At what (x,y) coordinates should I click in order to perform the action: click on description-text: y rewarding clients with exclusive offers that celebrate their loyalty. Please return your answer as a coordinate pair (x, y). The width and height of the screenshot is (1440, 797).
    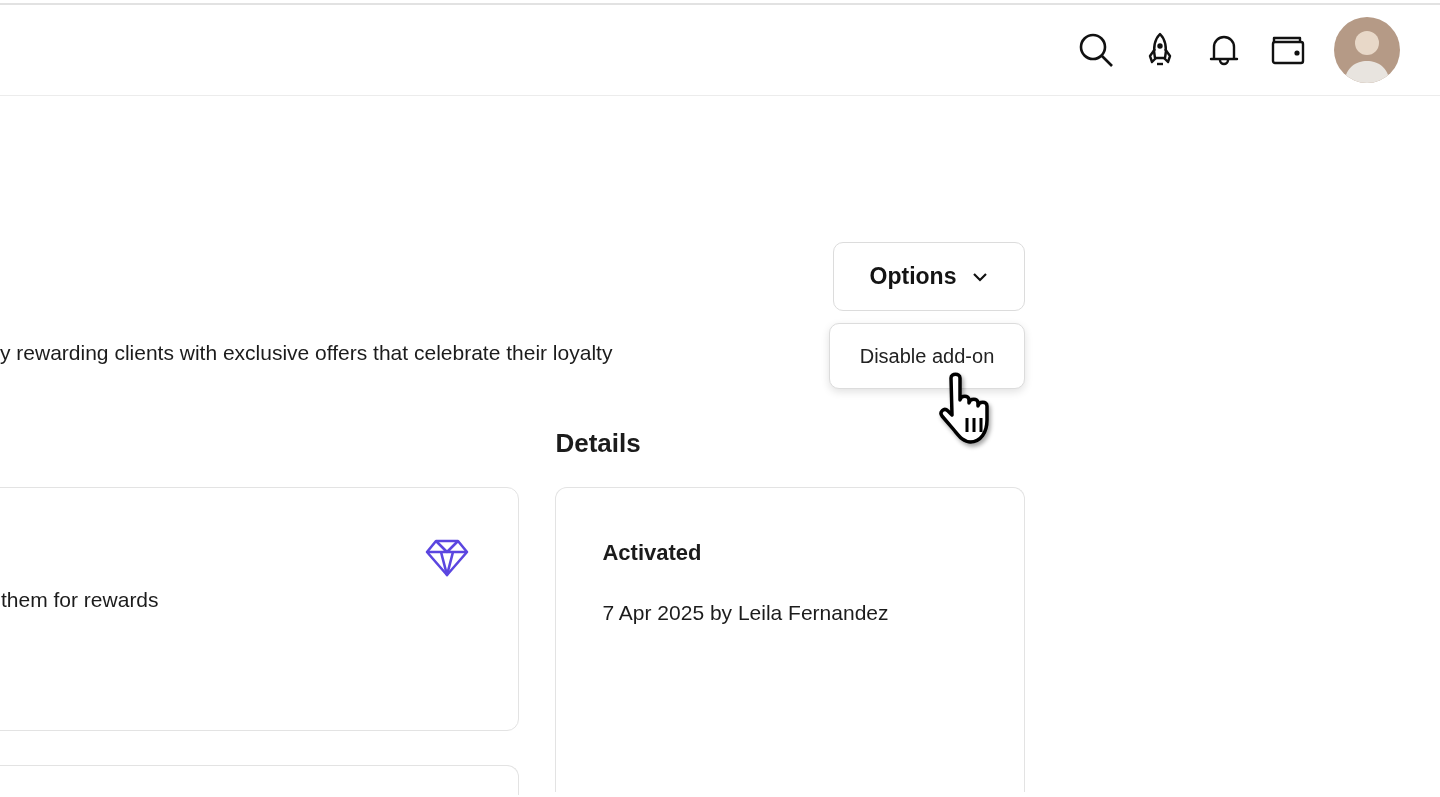
    Looking at the image, I should click on (306, 353).